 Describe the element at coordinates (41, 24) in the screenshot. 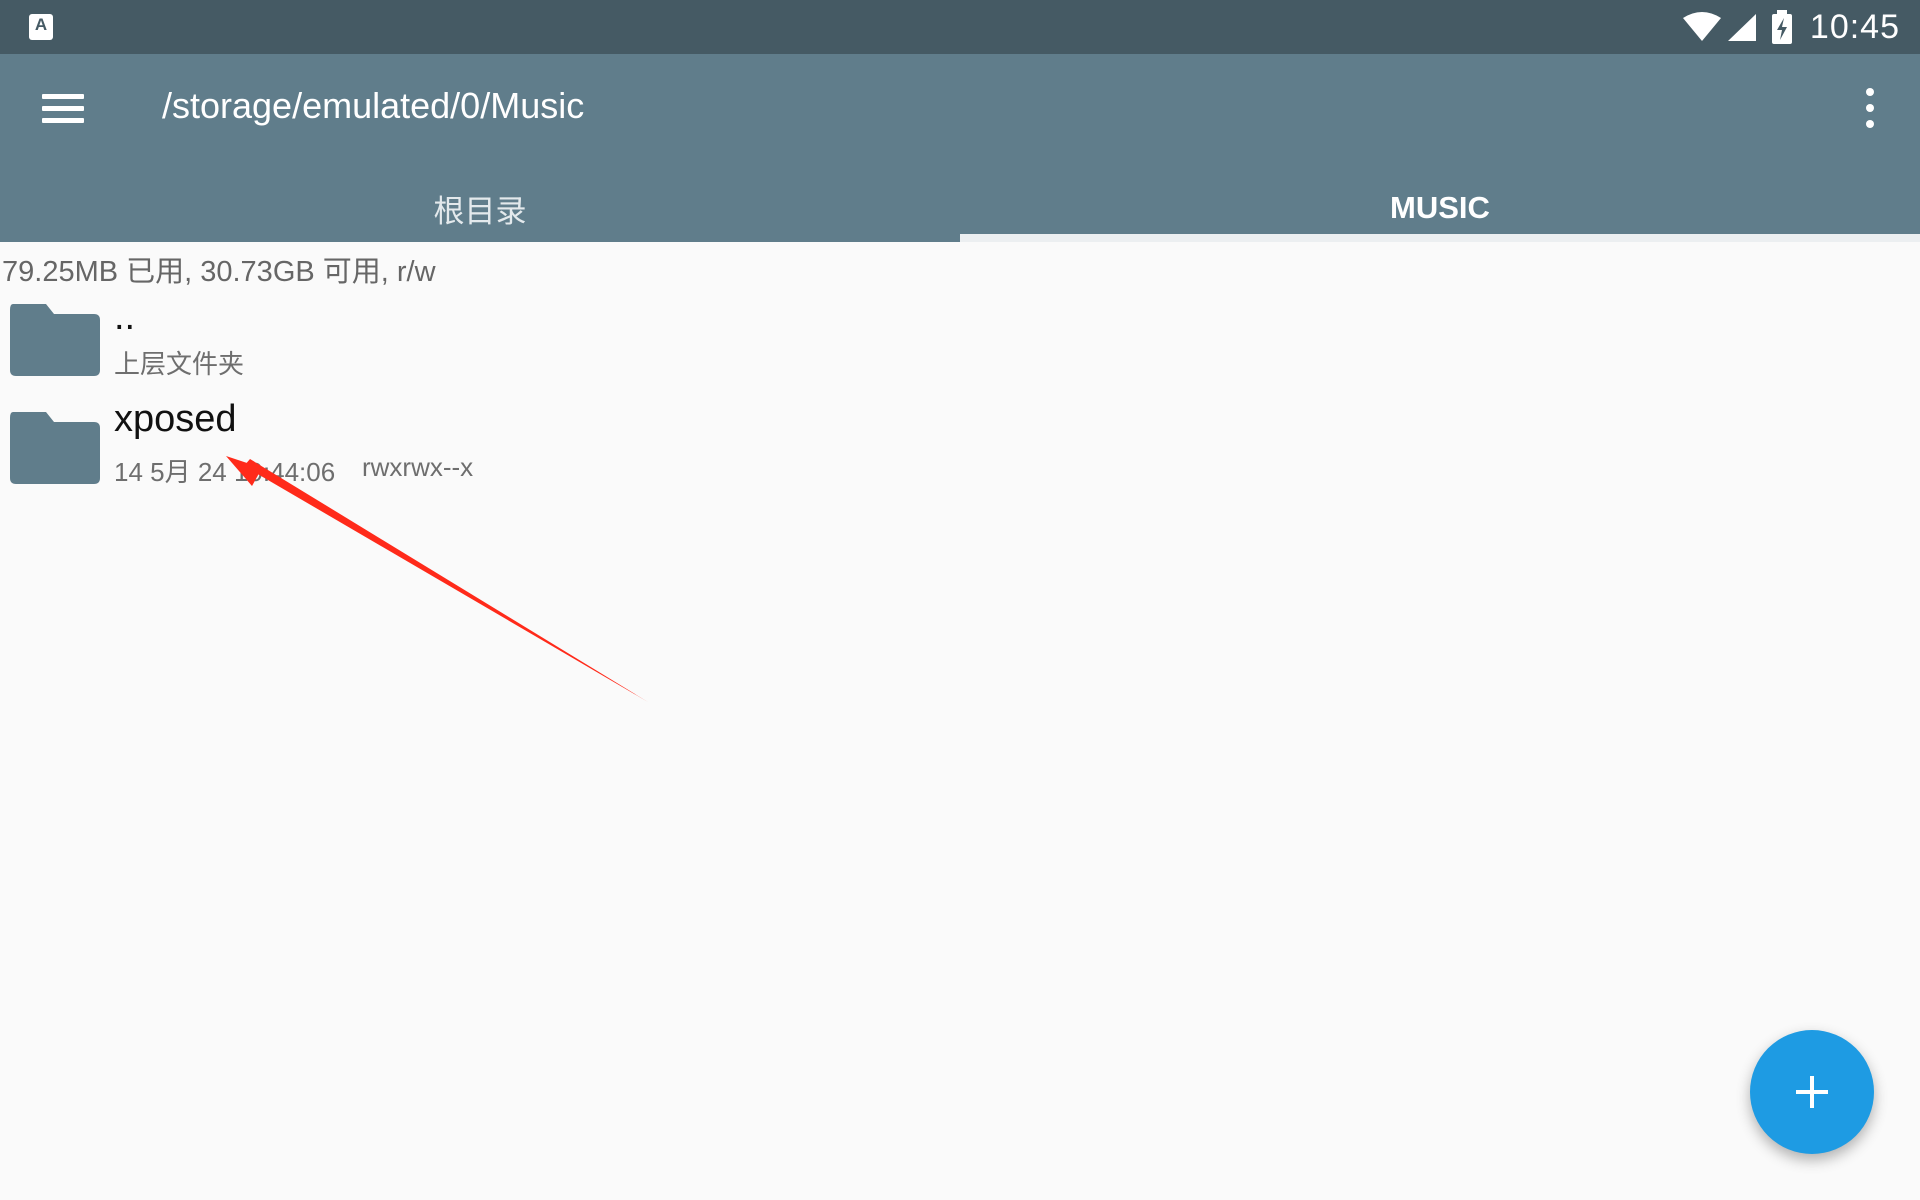

I see `app-icon-letter: A` at that location.